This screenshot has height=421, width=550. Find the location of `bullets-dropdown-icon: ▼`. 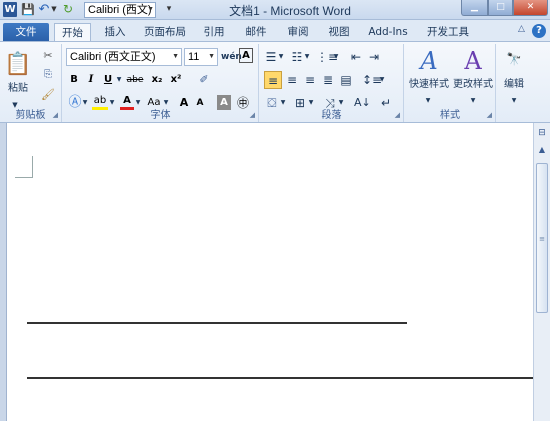

bullets-dropdown-icon: ▼ is located at coordinates (281, 57).